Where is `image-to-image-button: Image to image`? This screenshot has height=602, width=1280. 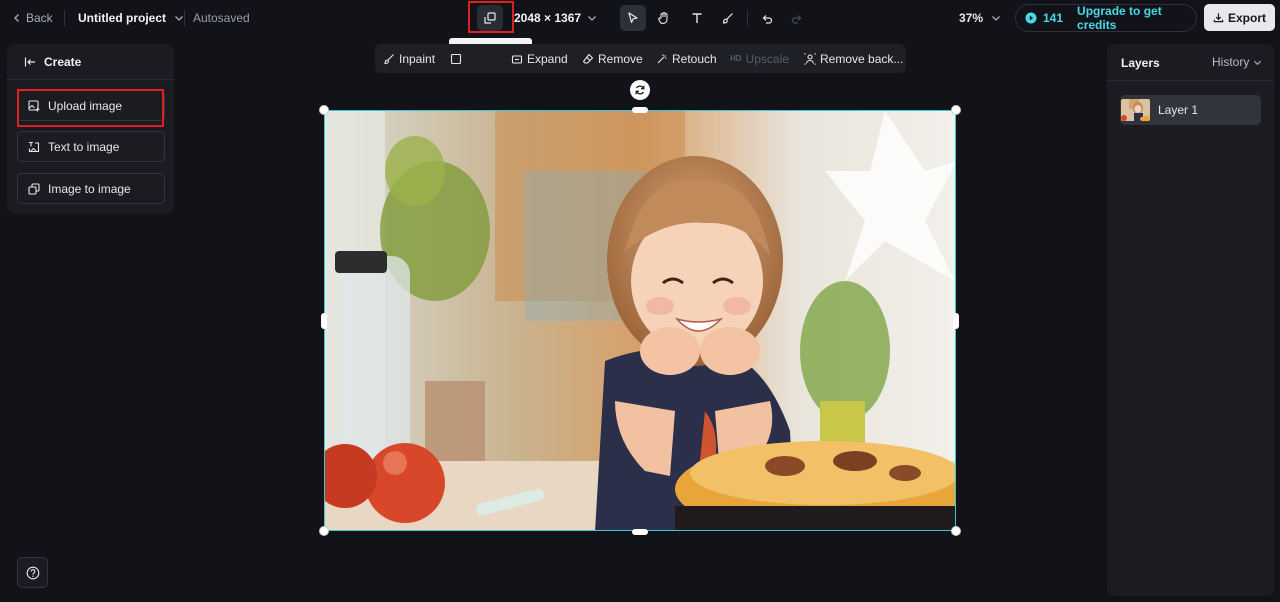
image-to-image-button: Image to image is located at coordinates (91, 188).